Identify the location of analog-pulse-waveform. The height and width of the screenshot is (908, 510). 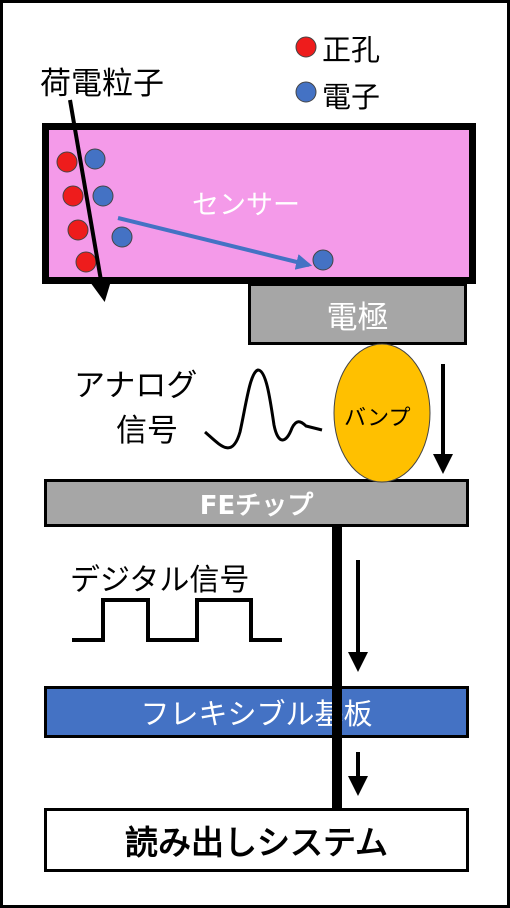
(263, 409).